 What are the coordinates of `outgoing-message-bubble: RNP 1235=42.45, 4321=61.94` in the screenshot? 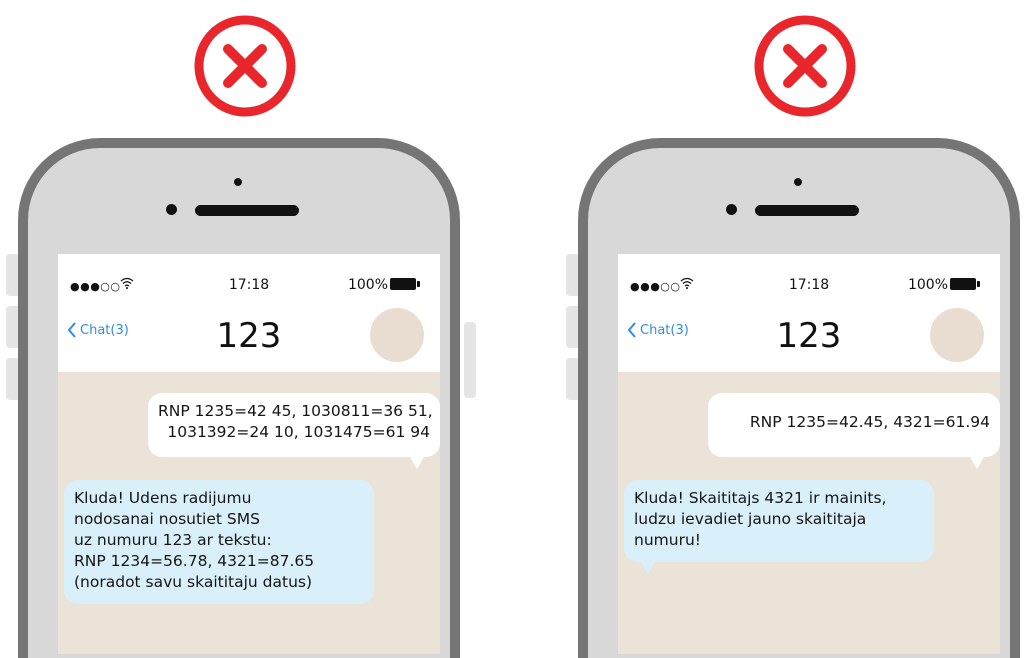 It's located at (854, 425).